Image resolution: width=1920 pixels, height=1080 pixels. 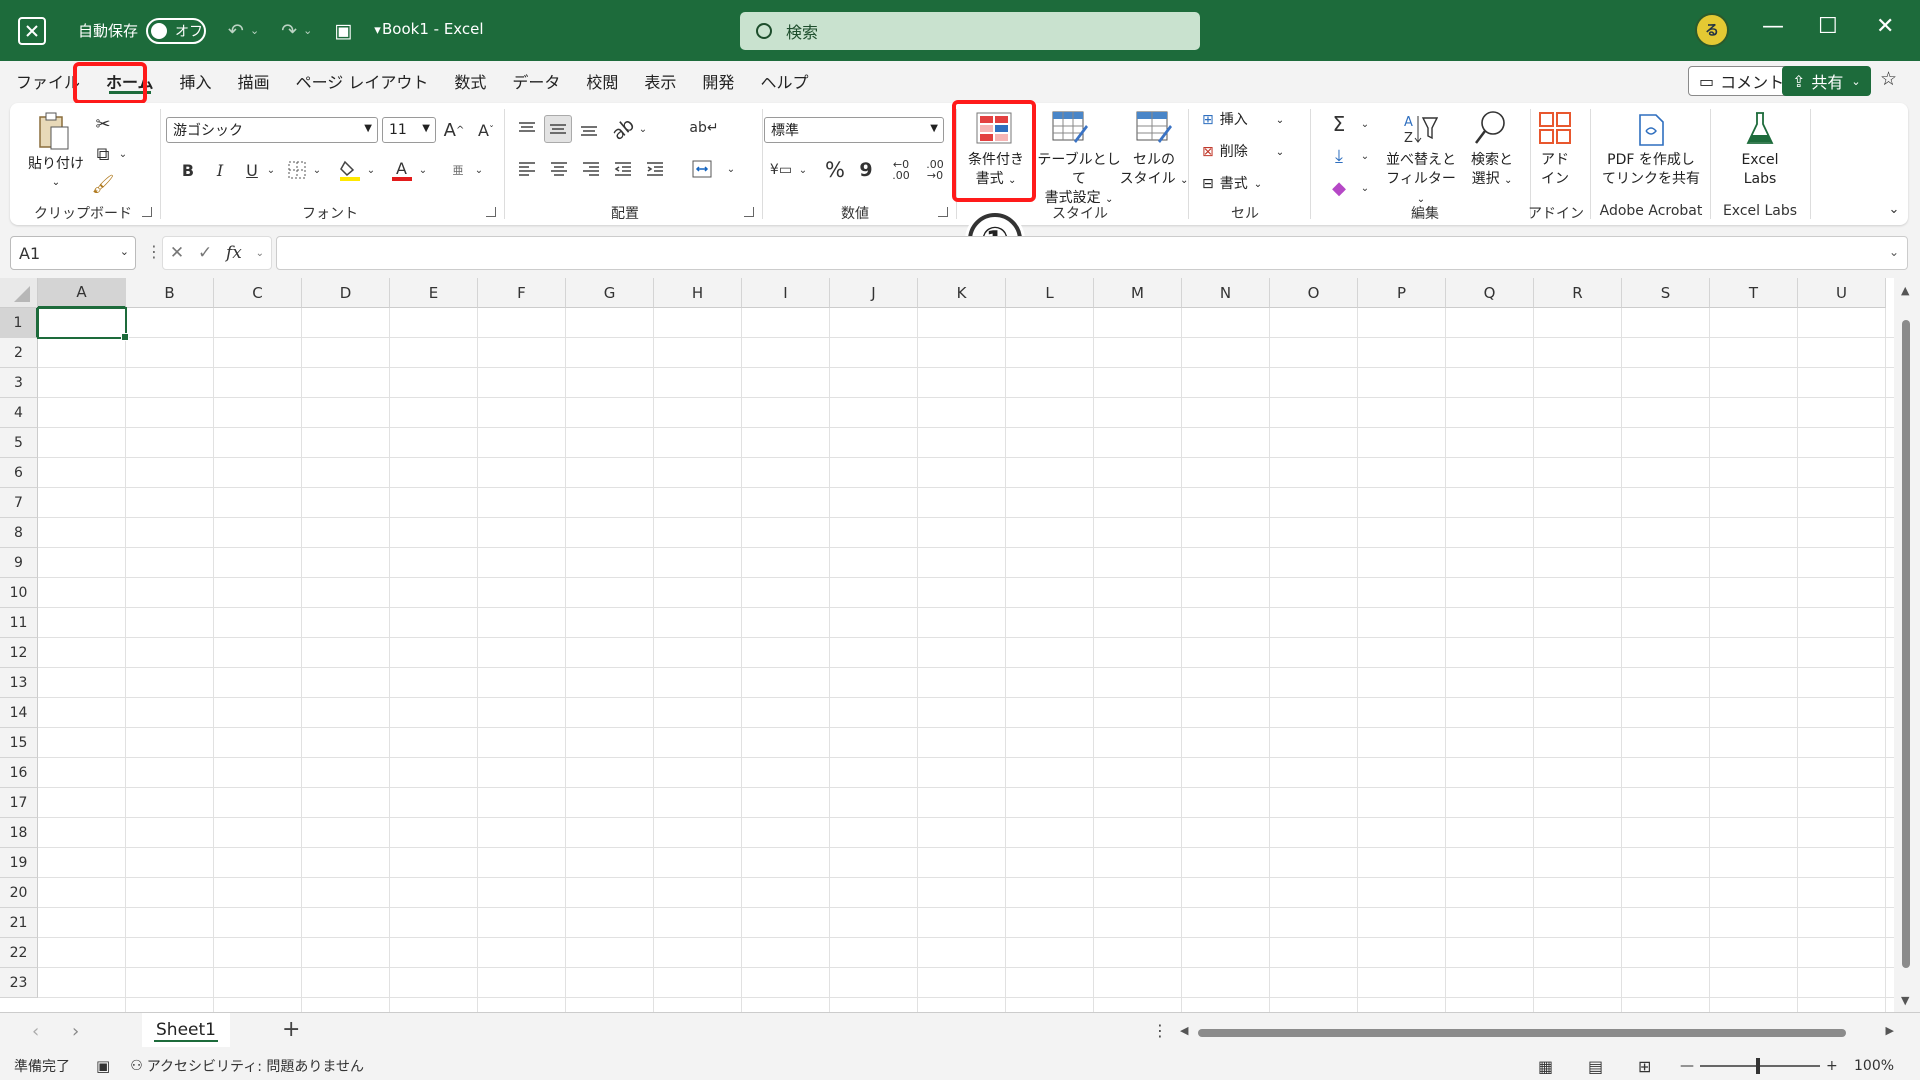 What do you see at coordinates (1742, 81) in the screenshot?
I see `comment-button: ▭ コメント` at bounding box center [1742, 81].